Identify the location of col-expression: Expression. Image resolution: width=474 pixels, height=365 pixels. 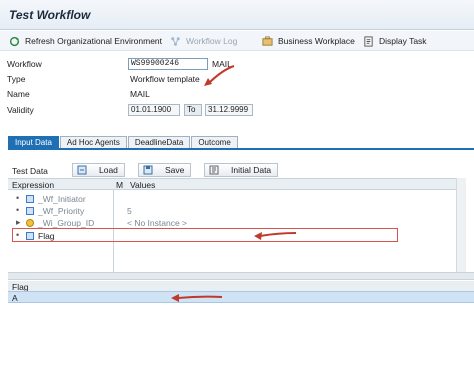
(33, 185).